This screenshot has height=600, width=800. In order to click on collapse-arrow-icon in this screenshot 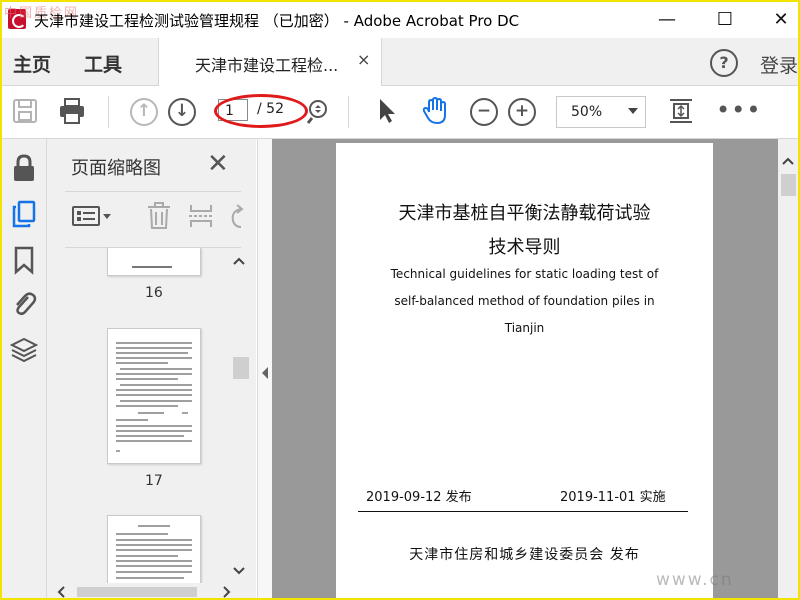, I will do `click(265, 373)`.